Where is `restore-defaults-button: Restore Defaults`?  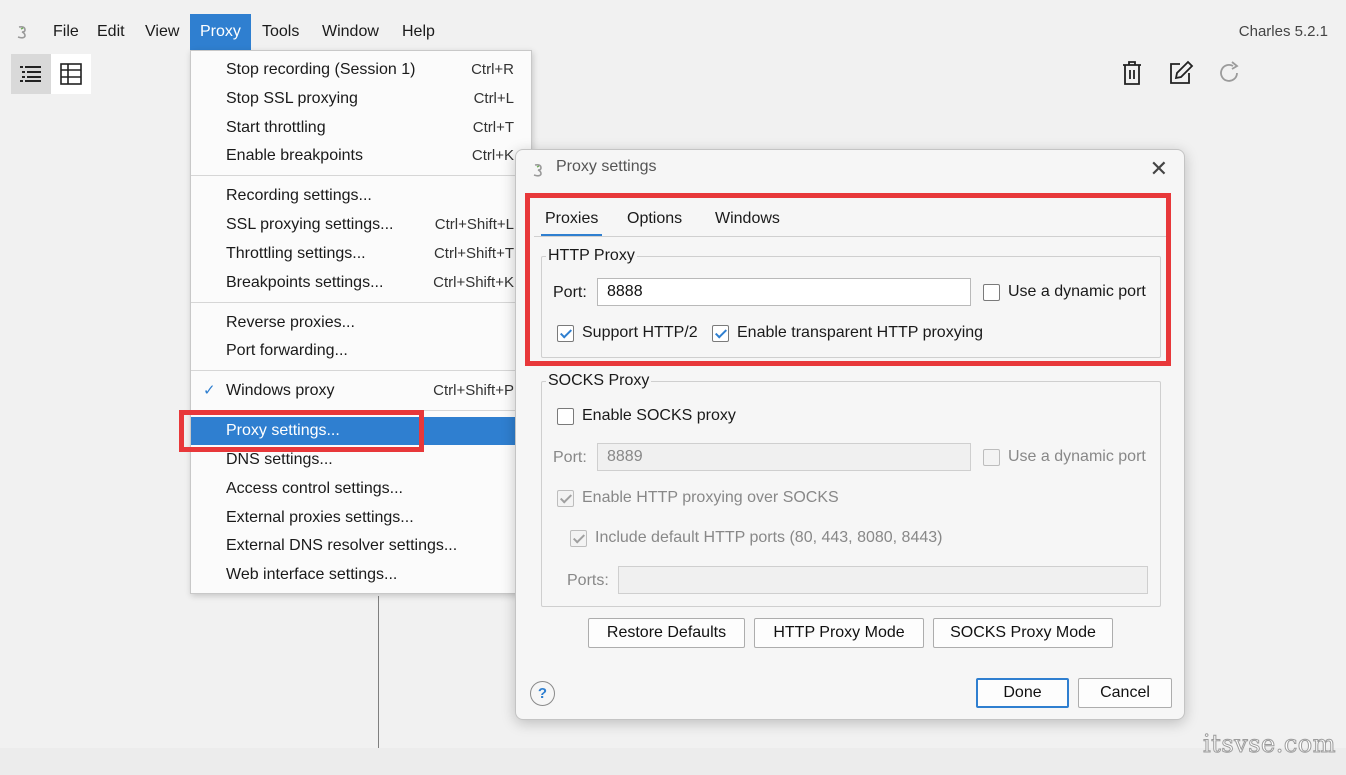 restore-defaults-button: Restore Defaults is located at coordinates (666, 633).